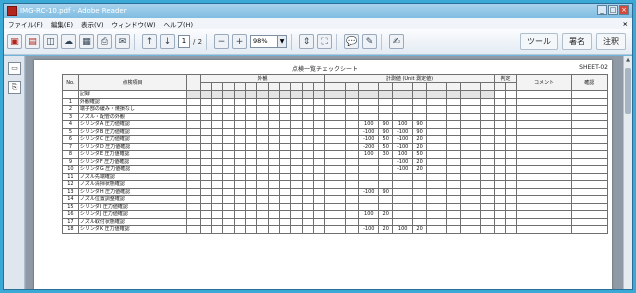 The width and height of the screenshot is (636, 293). Describe the element at coordinates (68, 41) in the screenshot. I see `cloud-icon: ☁` at that location.